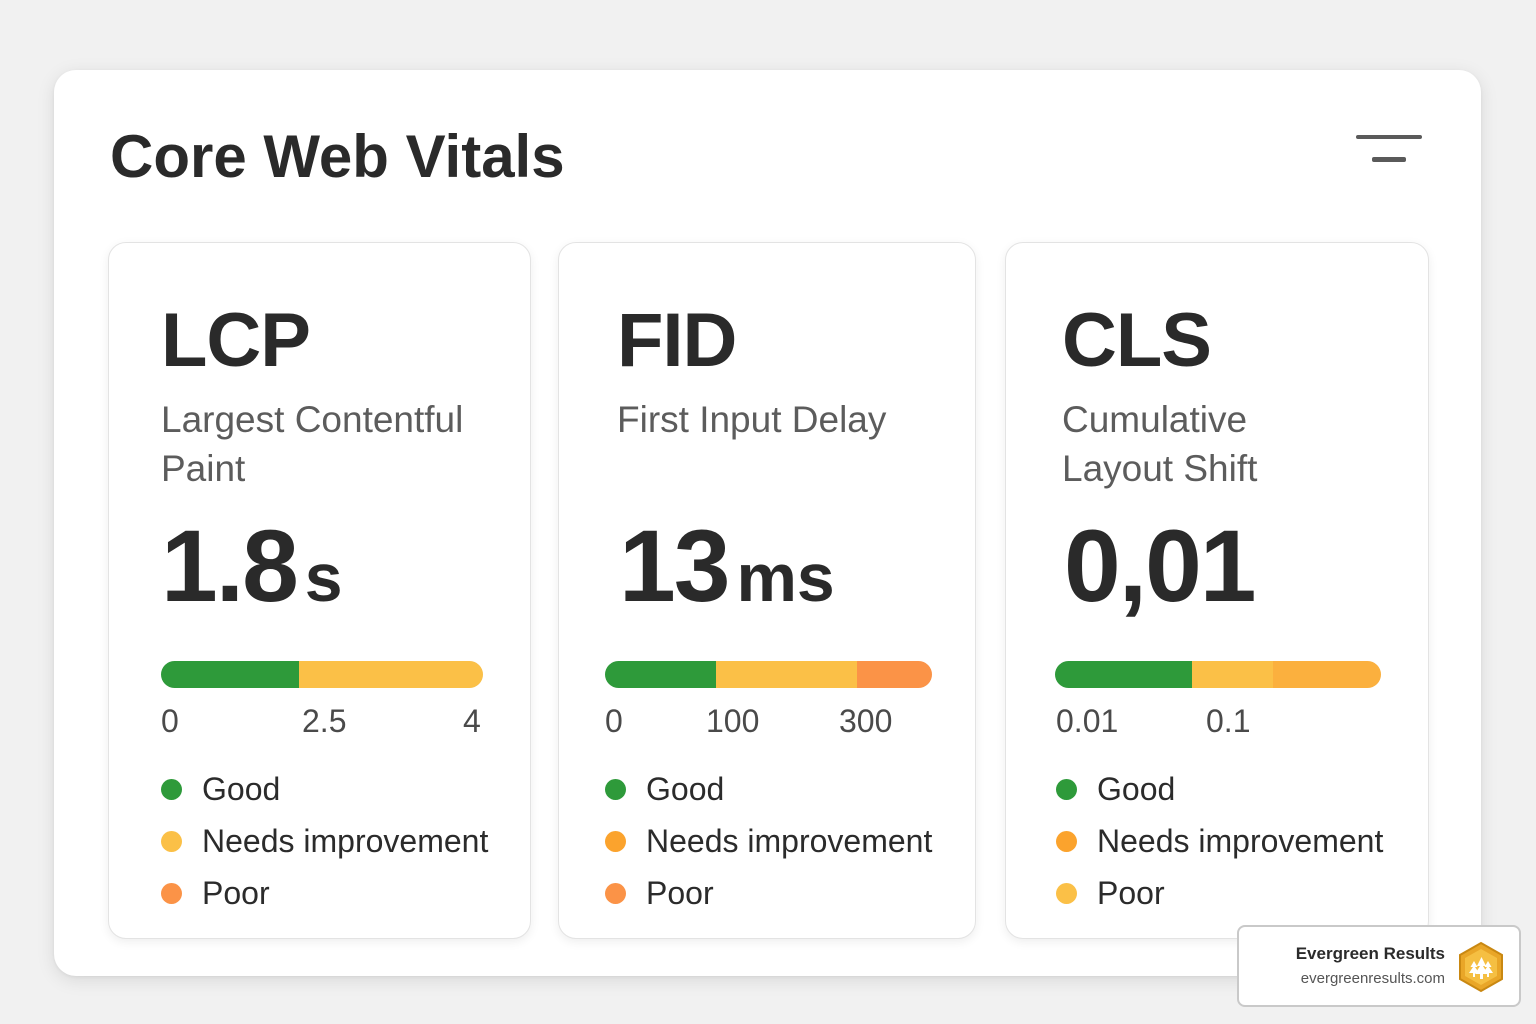 Image resolution: width=1536 pixels, height=1024 pixels. What do you see at coordinates (1370, 953) in the screenshot?
I see `brand-name: Evergreen Results` at bounding box center [1370, 953].